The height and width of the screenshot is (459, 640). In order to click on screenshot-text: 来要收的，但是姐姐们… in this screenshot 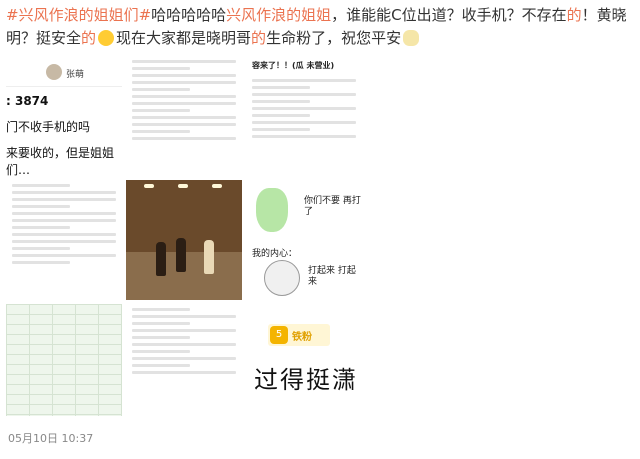, I will do `click(60, 161)`.